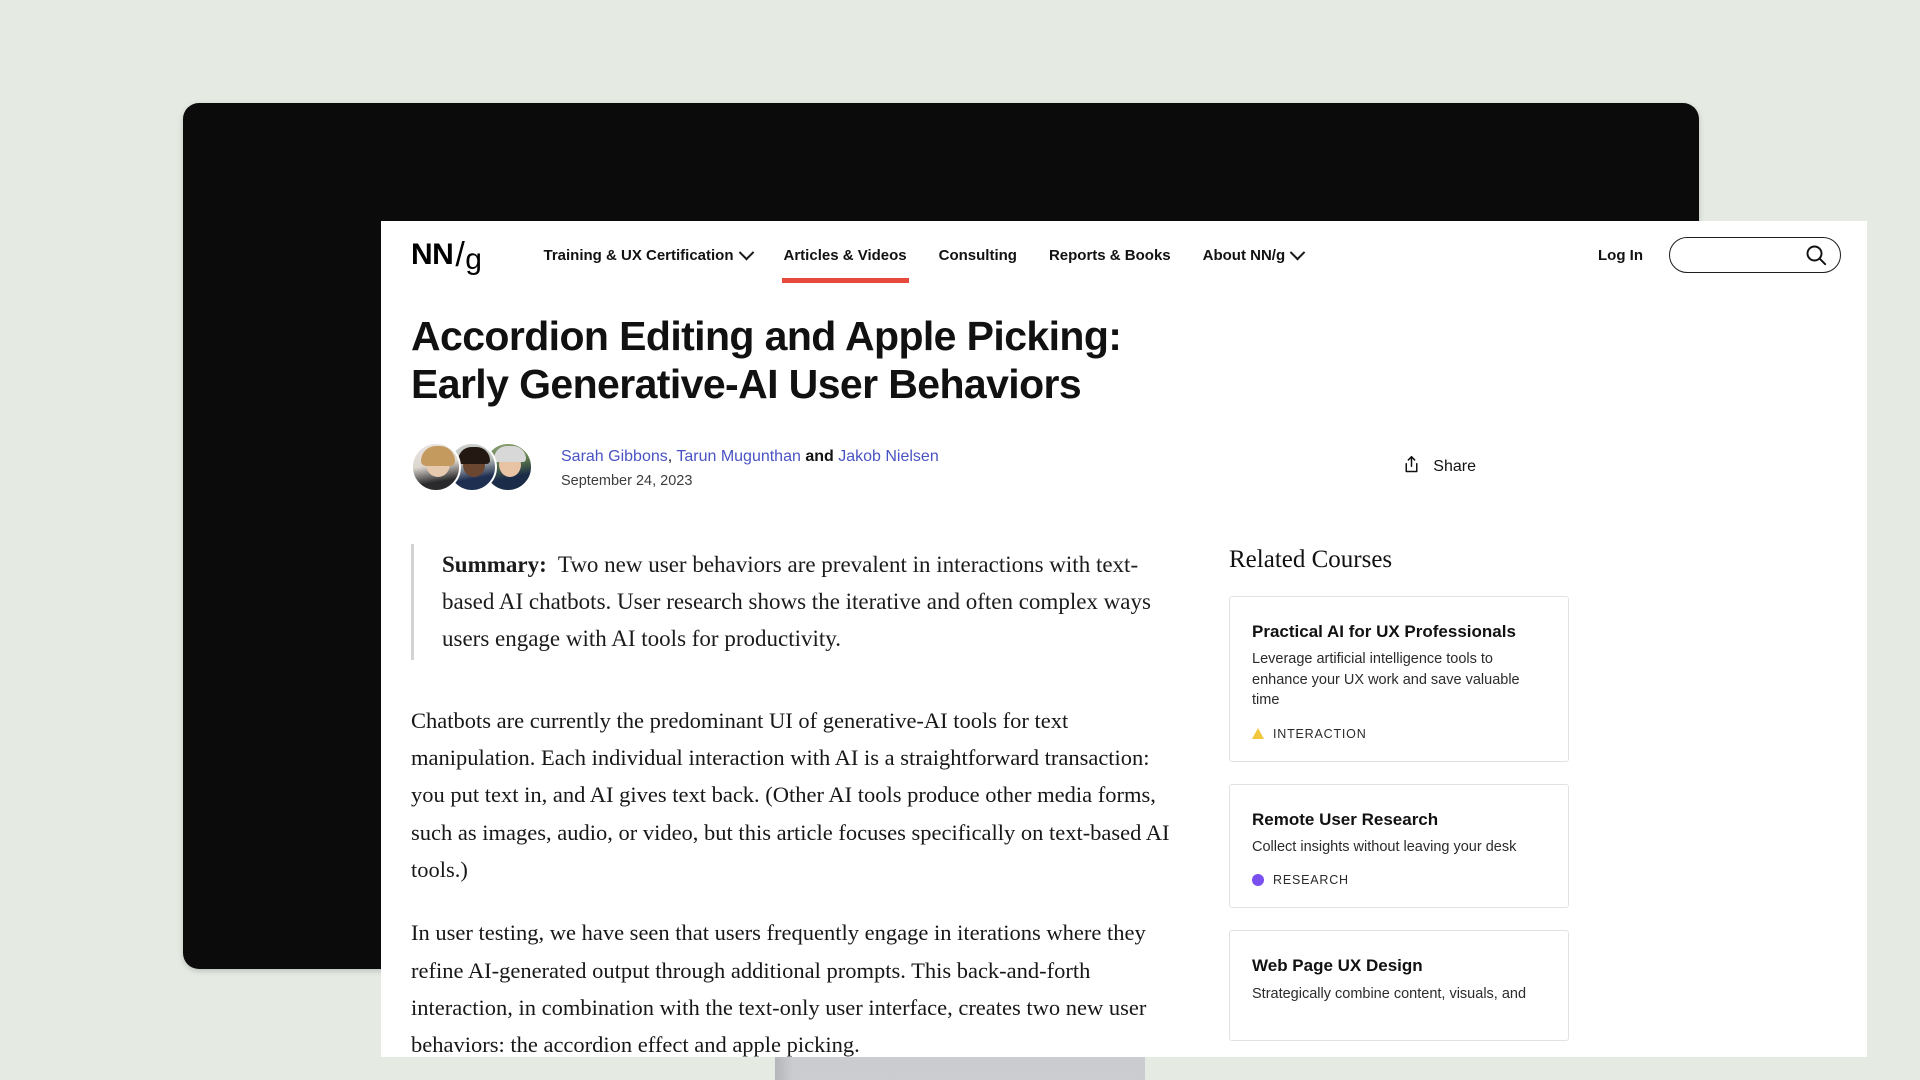  What do you see at coordinates (627, 481) in the screenshot?
I see `publish-date: September 24, 2023` at bounding box center [627, 481].